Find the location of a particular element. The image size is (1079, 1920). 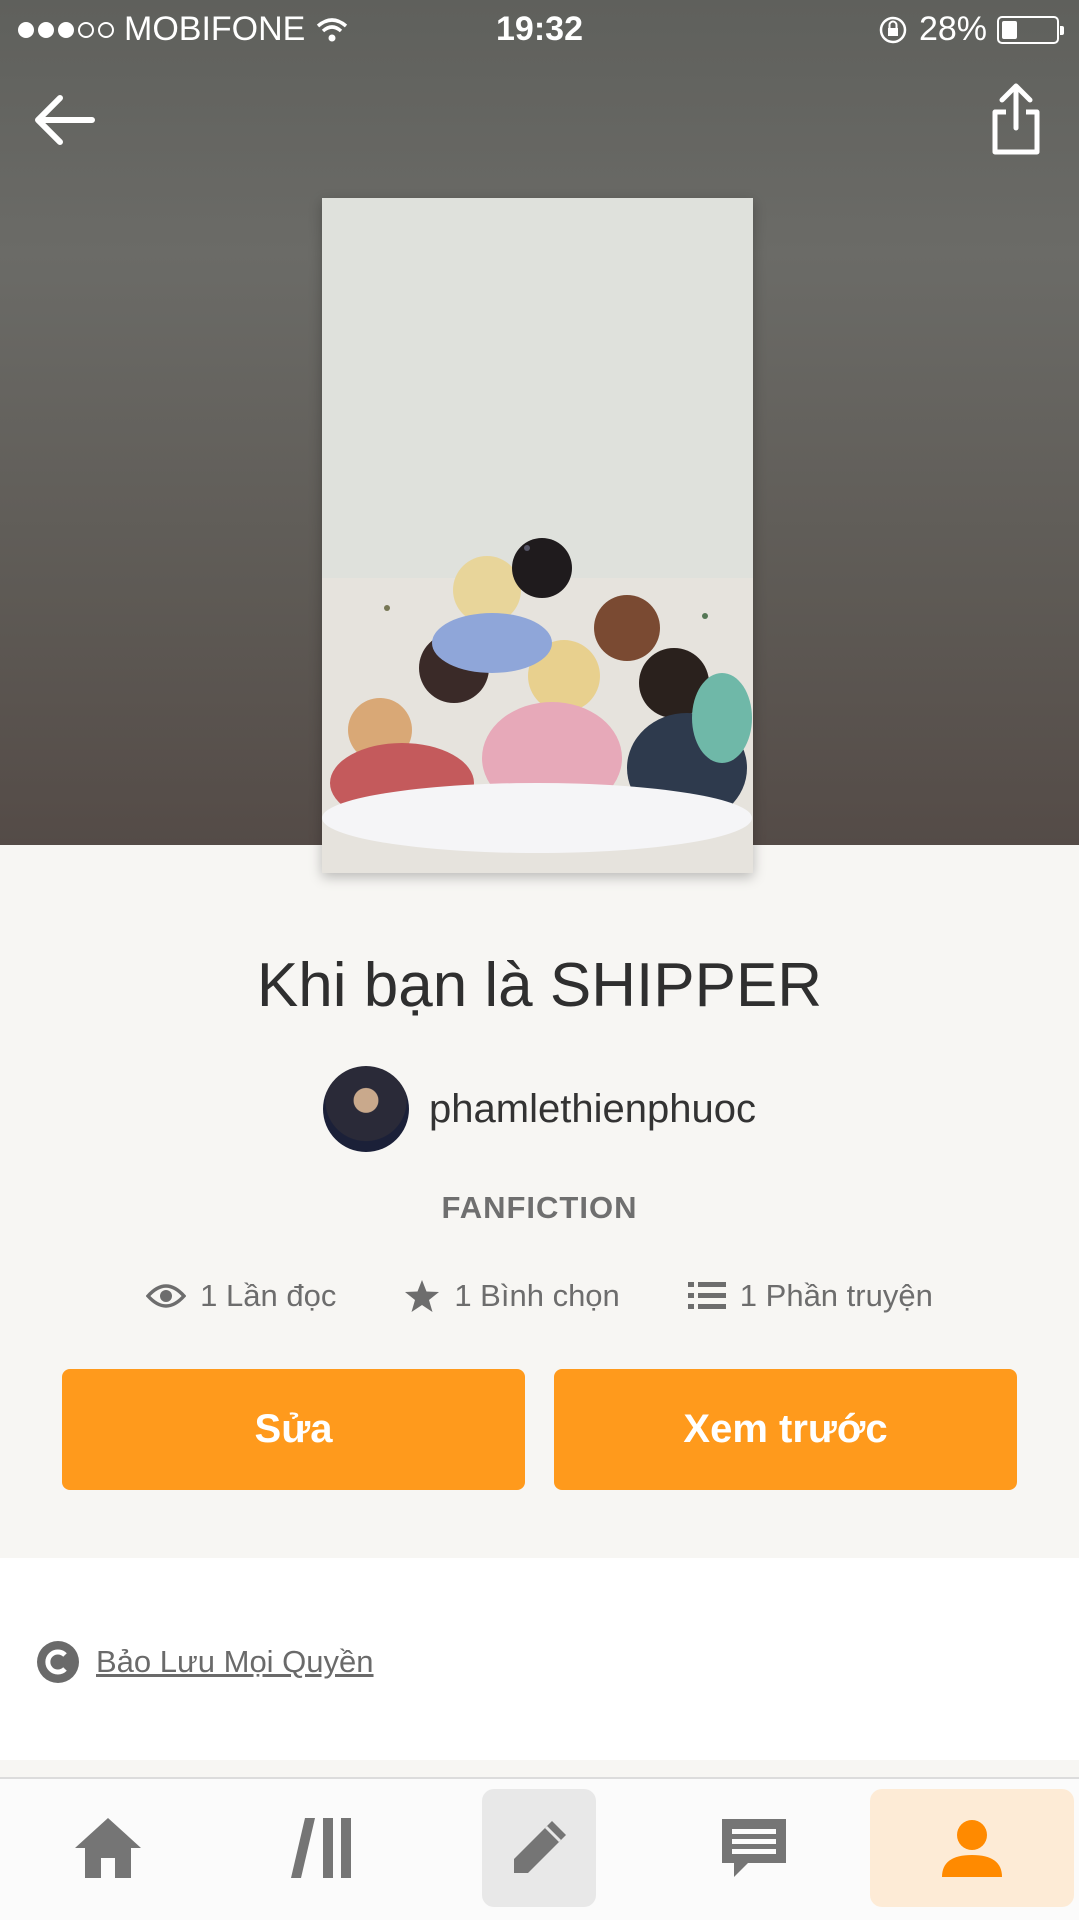

tab-profile is located at coordinates (972, 1848).